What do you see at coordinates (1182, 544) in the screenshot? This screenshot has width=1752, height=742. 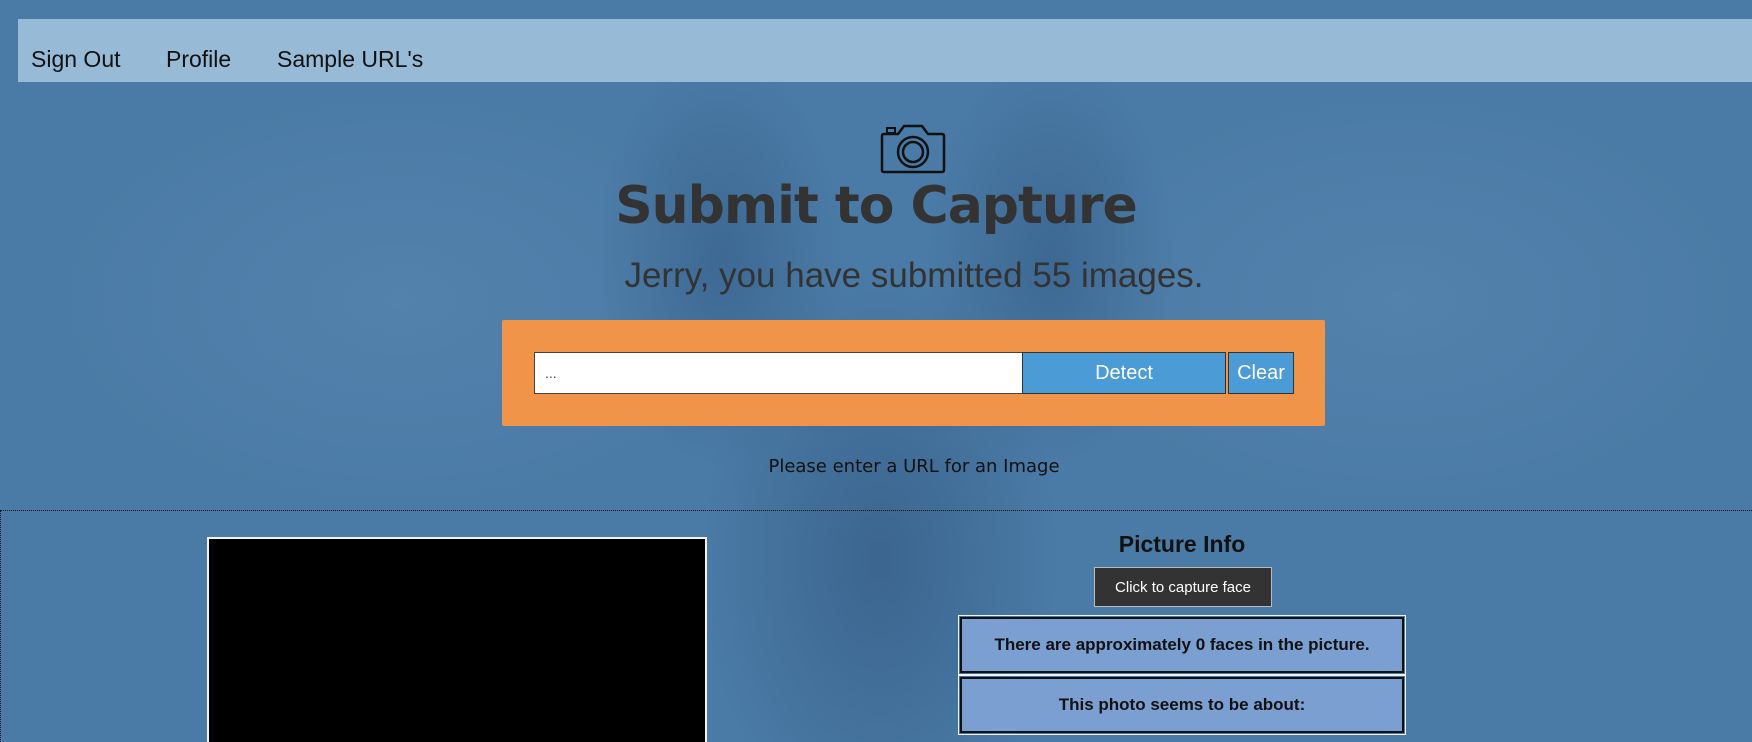 I see `picture-info-heading: Picture Info` at bounding box center [1182, 544].